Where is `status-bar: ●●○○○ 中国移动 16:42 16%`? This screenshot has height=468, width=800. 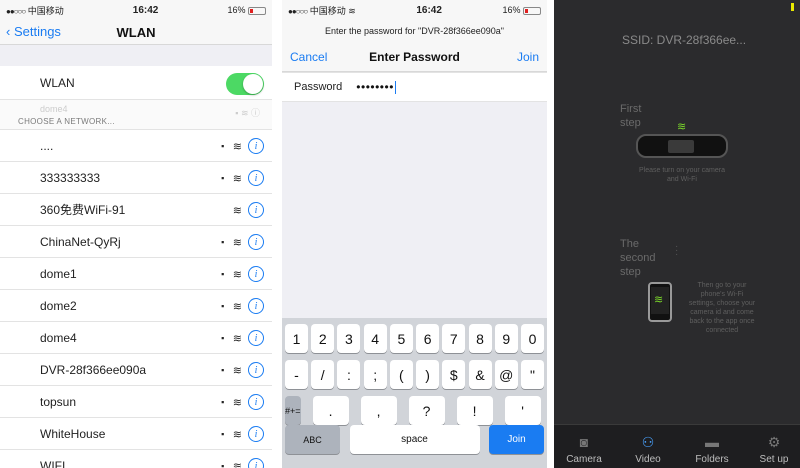
status-bar: ●●○○○ 中国移动 16:42 16% is located at coordinates (136, 10).